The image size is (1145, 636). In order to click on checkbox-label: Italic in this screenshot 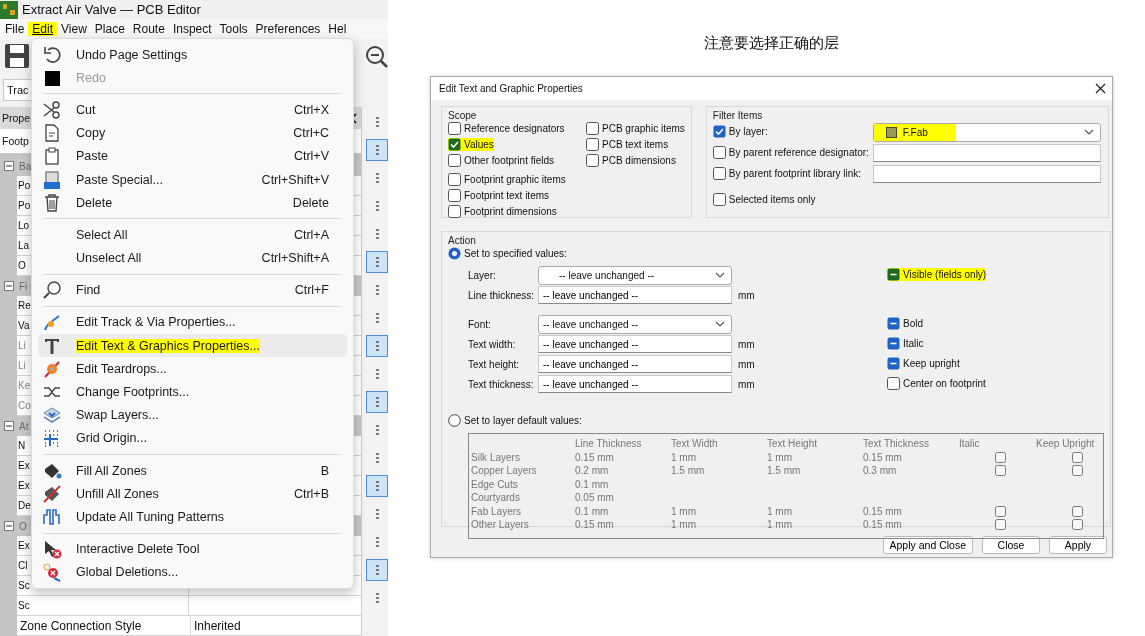, I will do `click(913, 343)`.